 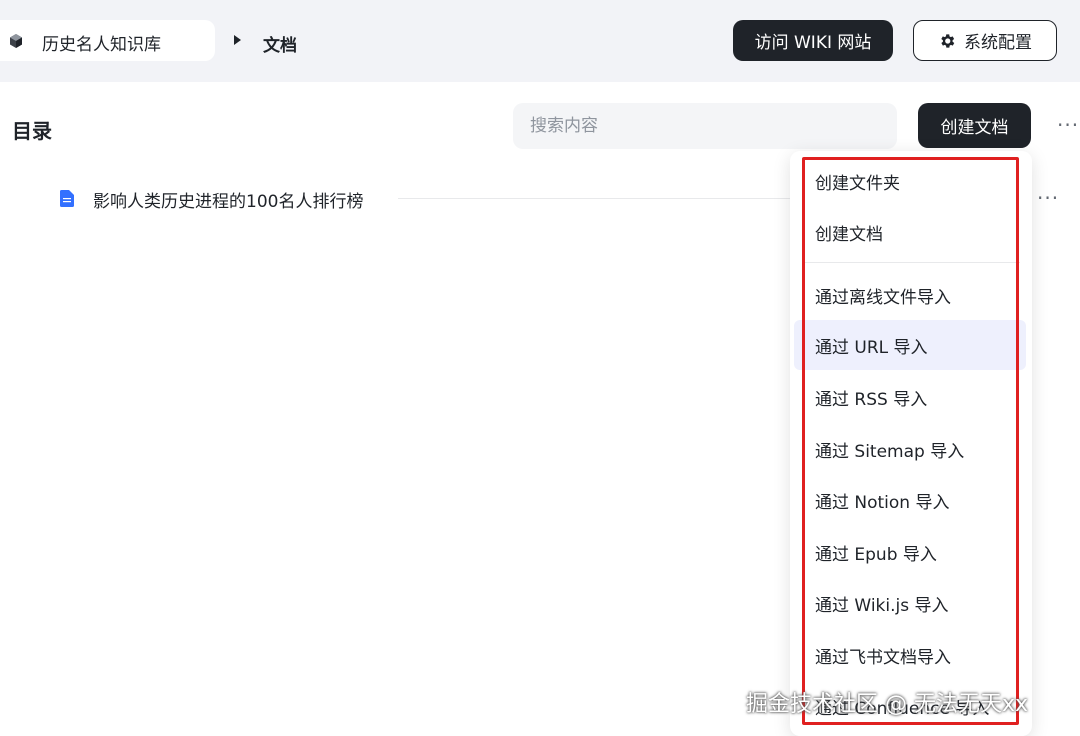 I want to click on more-horizontal-icon: ···, so click(x=1068, y=125).